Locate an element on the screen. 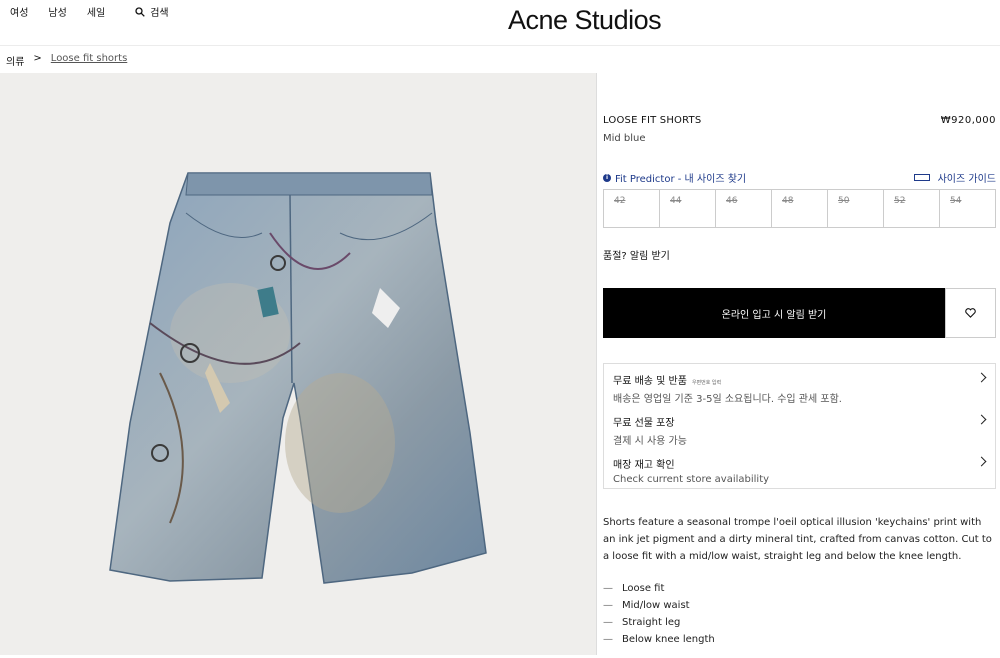  size-selector: 42 44 46 48 50 52 54 is located at coordinates (799, 208).